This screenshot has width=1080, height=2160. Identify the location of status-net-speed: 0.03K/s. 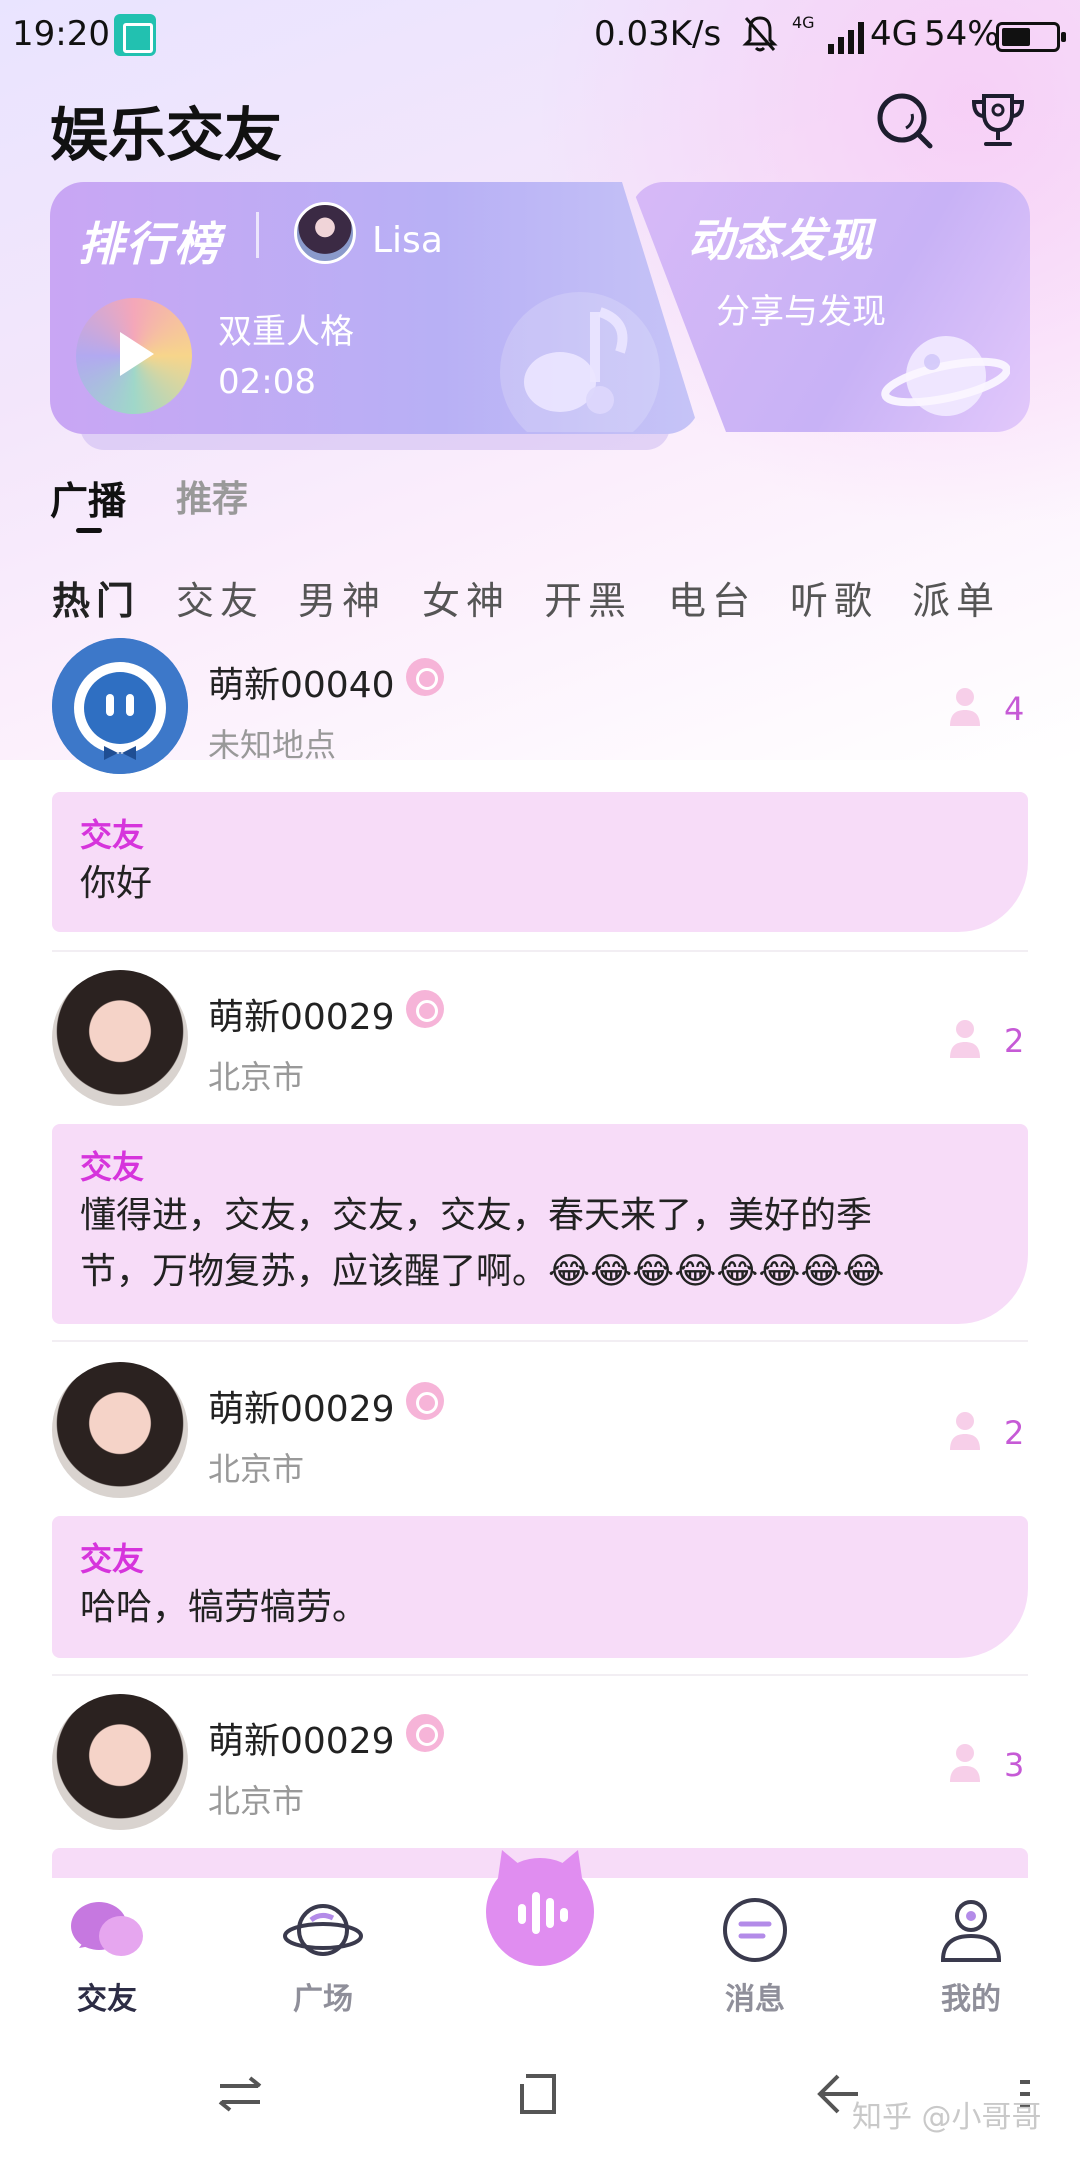
(658, 34).